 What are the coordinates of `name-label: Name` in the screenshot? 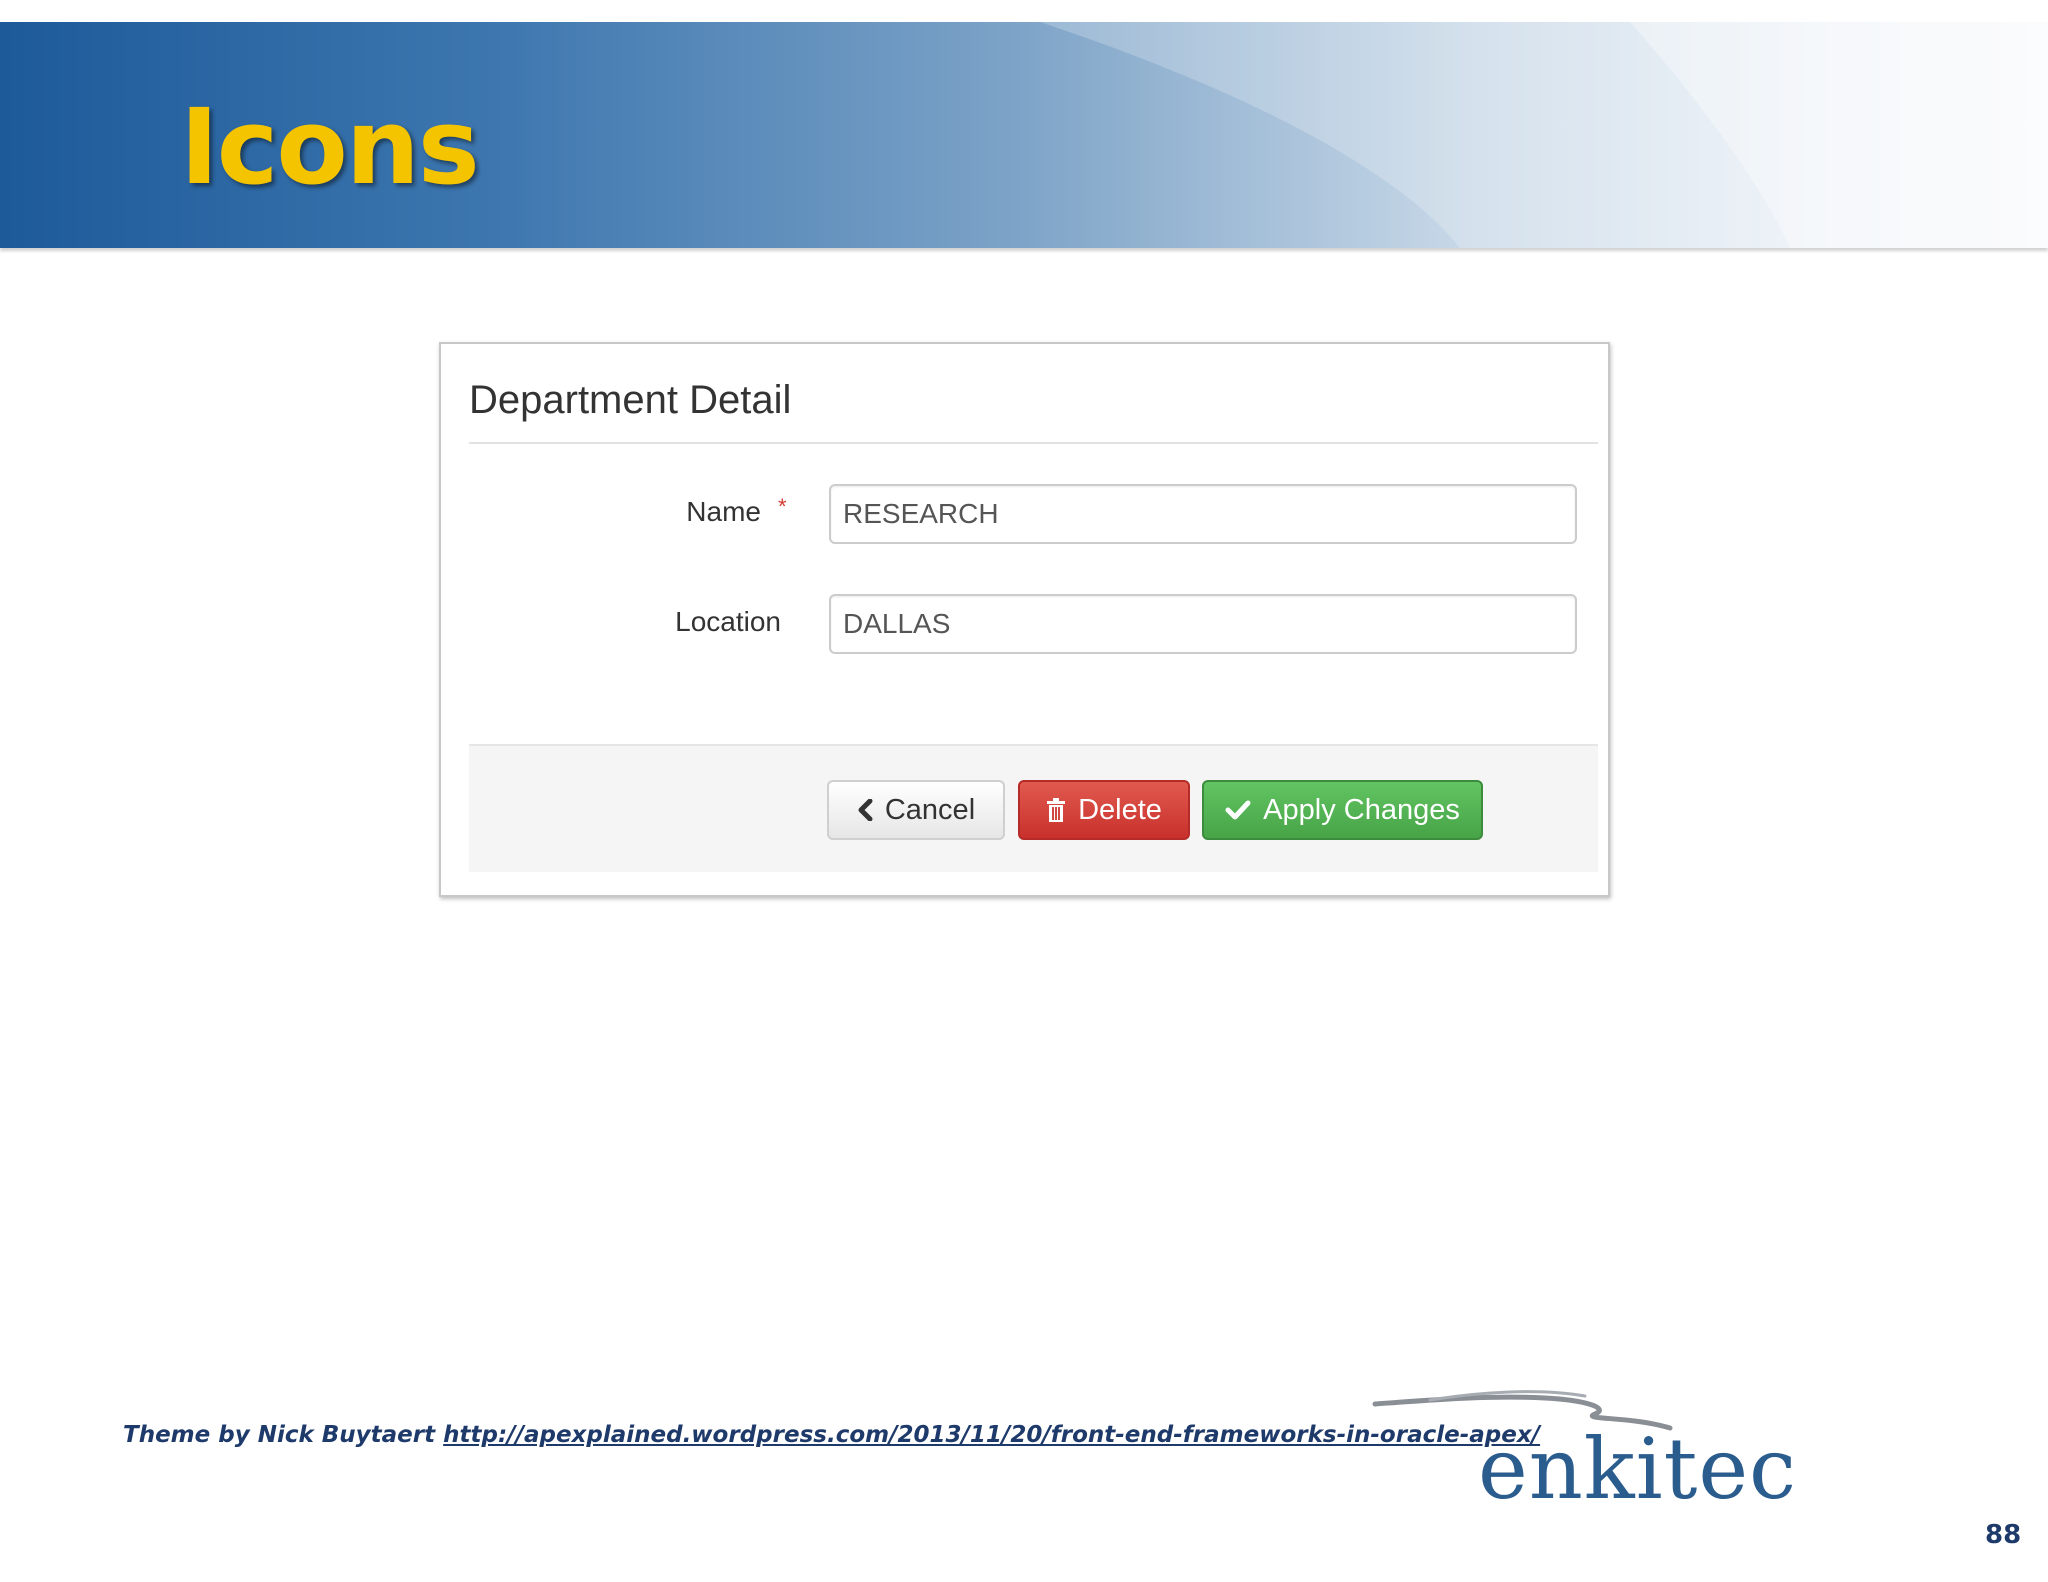 It's located at (723, 511).